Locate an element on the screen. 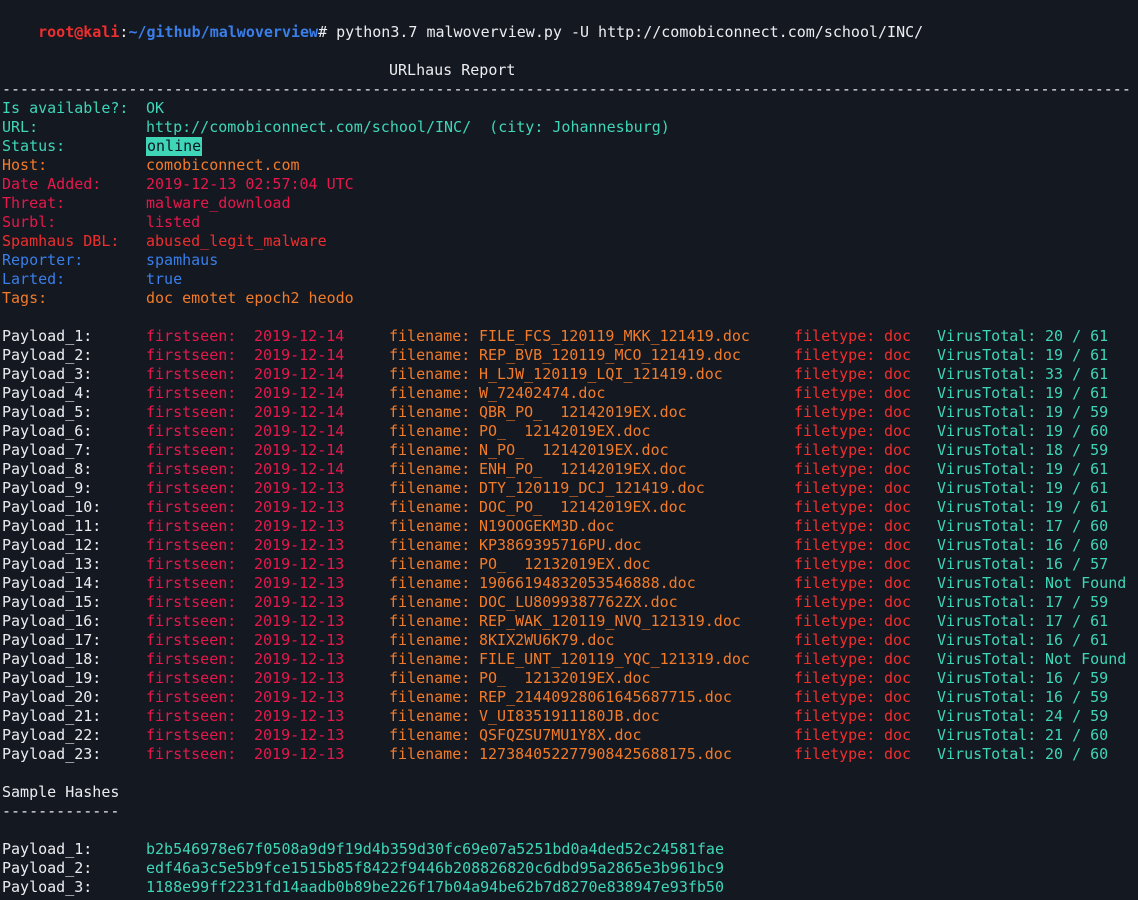 This screenshot has height=900, width=1138. prompt-user-host: root@kali is located at coordinates (79, 32).